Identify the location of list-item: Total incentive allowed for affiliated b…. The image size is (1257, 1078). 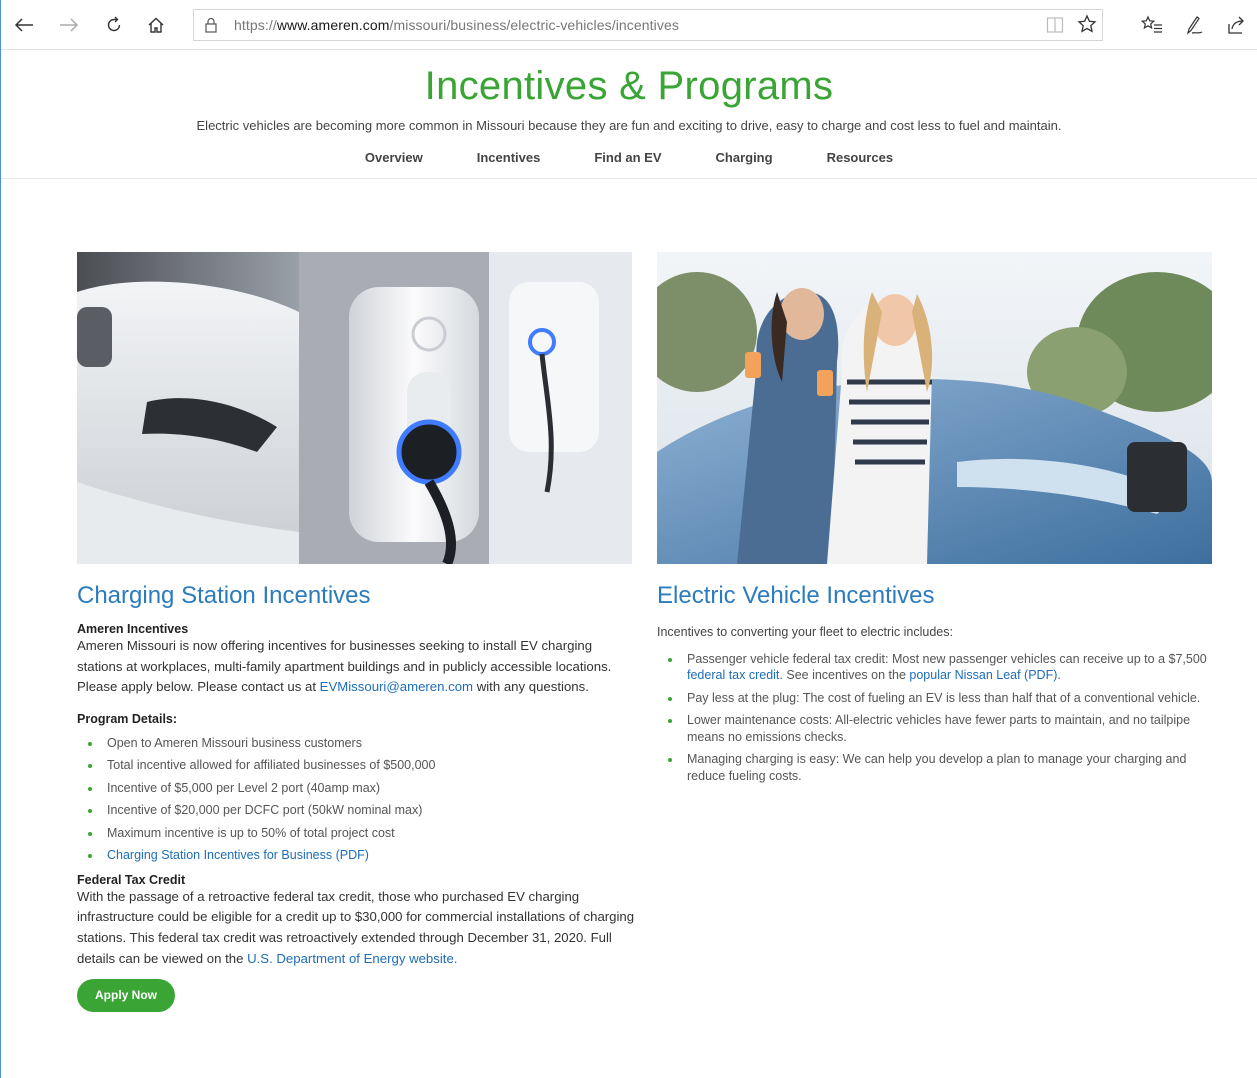
(357, 765).